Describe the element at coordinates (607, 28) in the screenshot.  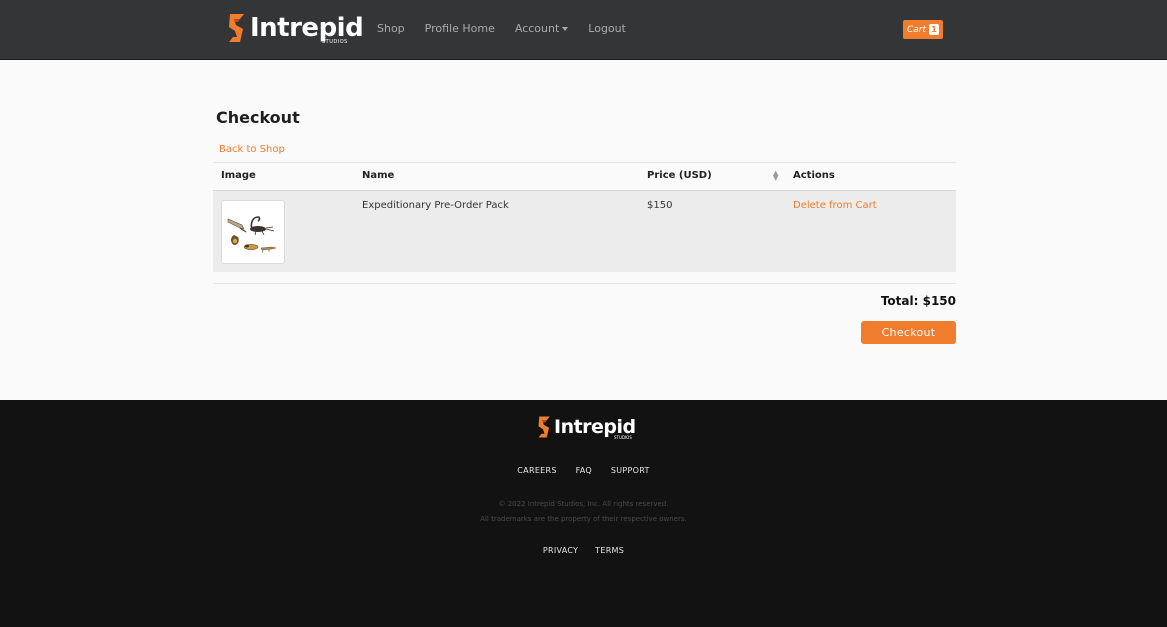
I see `nav-logout: Logout` at that location.